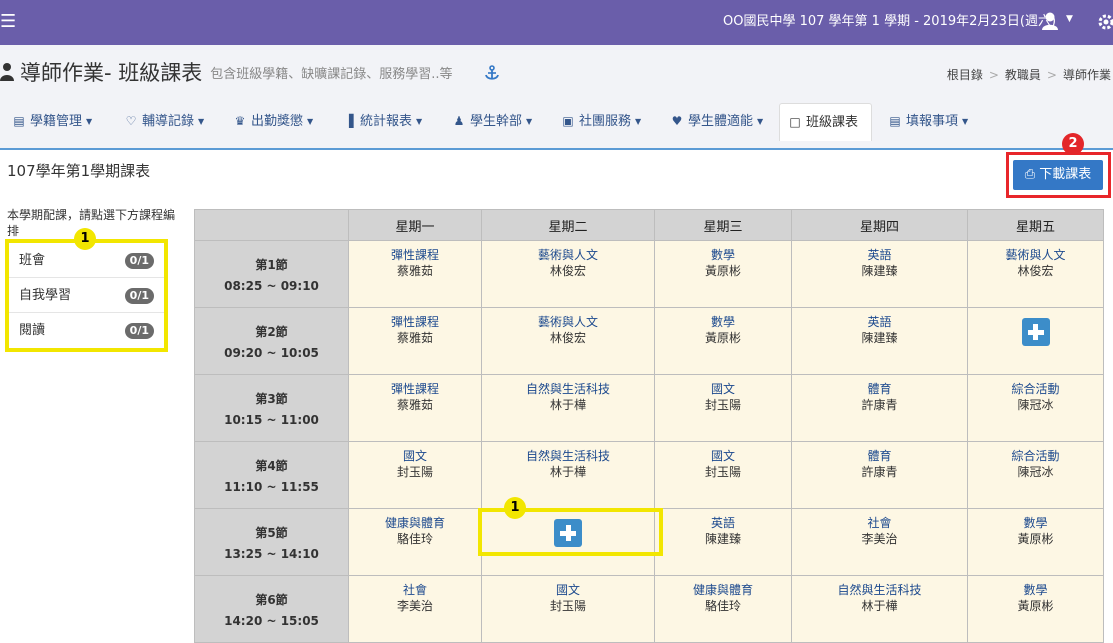 This screenshot has height=643, width=1113. I want to click on tab-attendance: ♛ 出勤獎懲 ▼, so click(273, 122).